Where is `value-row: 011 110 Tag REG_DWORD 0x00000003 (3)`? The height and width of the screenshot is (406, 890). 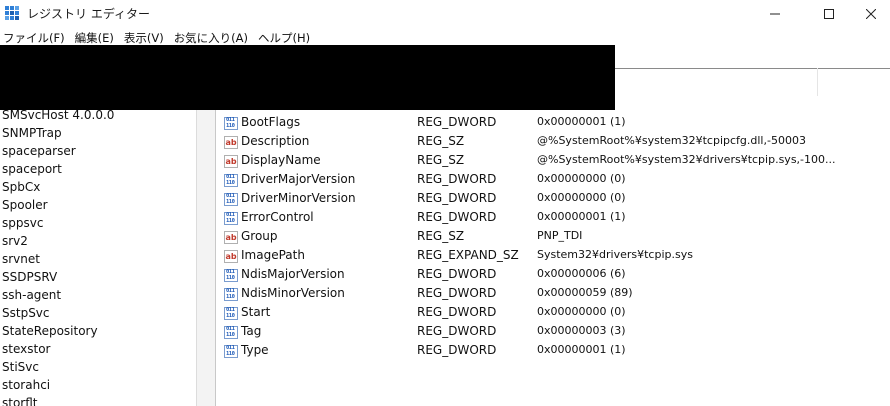 value-row: 011 110 Tag REG_DWORD 0x00000003 (3) is located at coordinates (553, 332).